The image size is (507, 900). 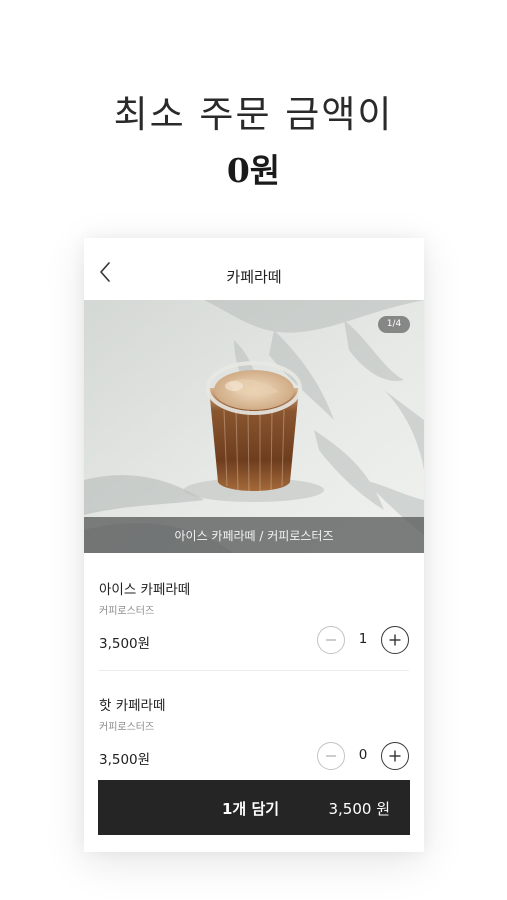 What do you see at coordinates (253, 114) in the screenshot?
I see `headline-title: 최소 주문 금액이` at bounding box center [253, 114].